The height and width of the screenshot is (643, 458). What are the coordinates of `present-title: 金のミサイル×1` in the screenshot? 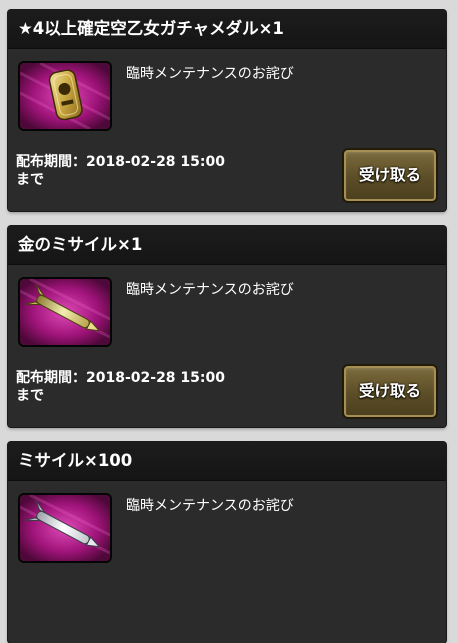 It's located at (227, 245).